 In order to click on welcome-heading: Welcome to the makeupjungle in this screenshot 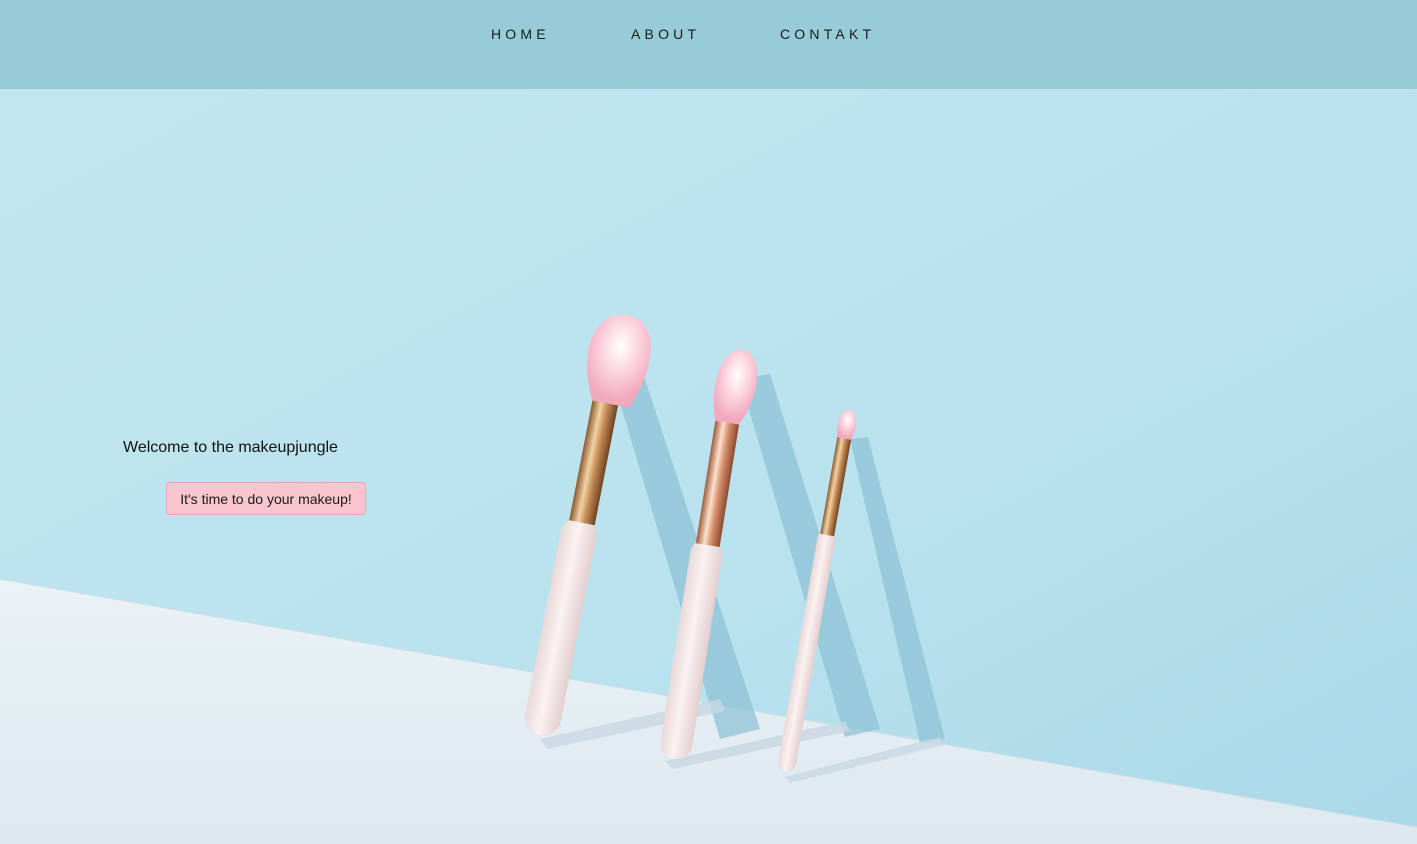, I will do `click(230, 447)`.